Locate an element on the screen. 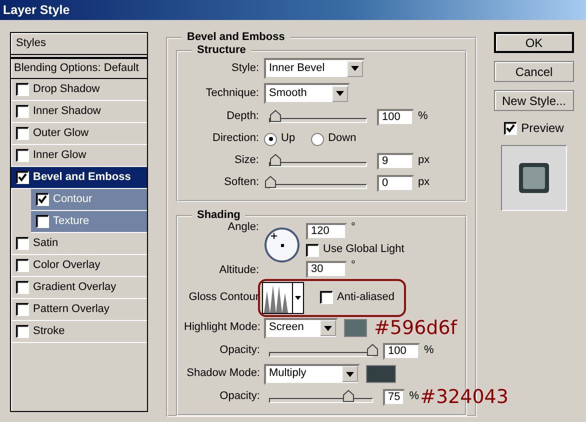 Image resolution: width=586 pixels, height=422 pixels. window-title: Layer Style is located at coordinates (293, 10).